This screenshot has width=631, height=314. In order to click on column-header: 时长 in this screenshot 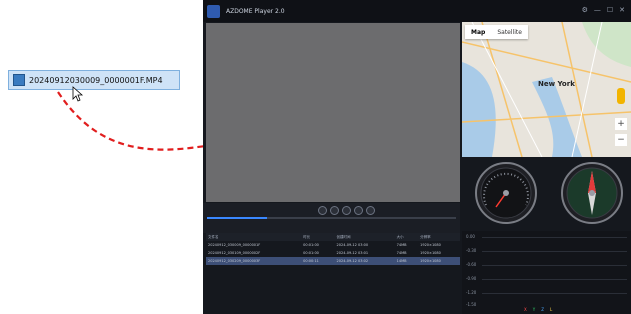, I will do `click(318, 237)`.